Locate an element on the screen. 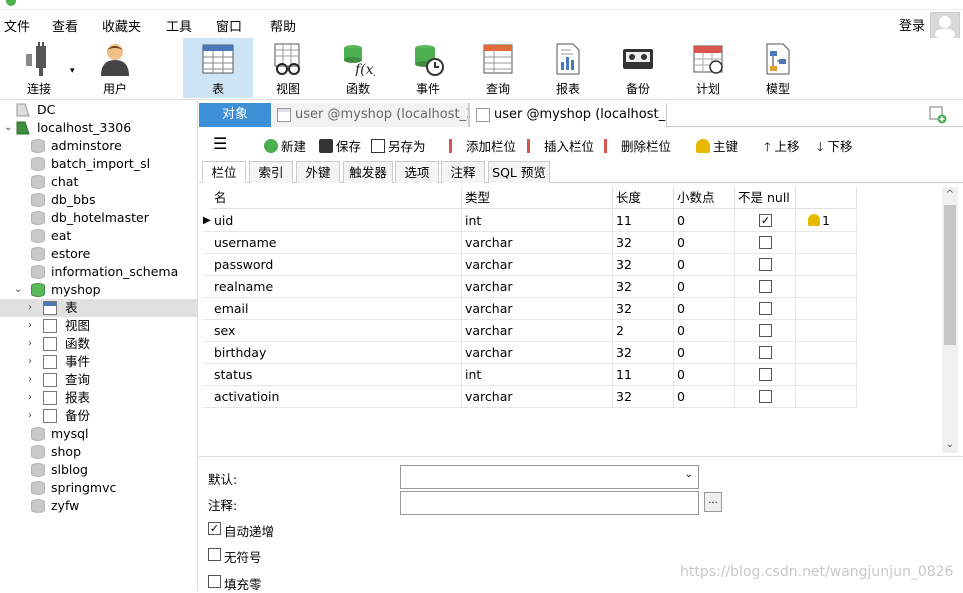 This screenshot has height=593, width=963. scroll-thumb is located at coordinates (950, 275).